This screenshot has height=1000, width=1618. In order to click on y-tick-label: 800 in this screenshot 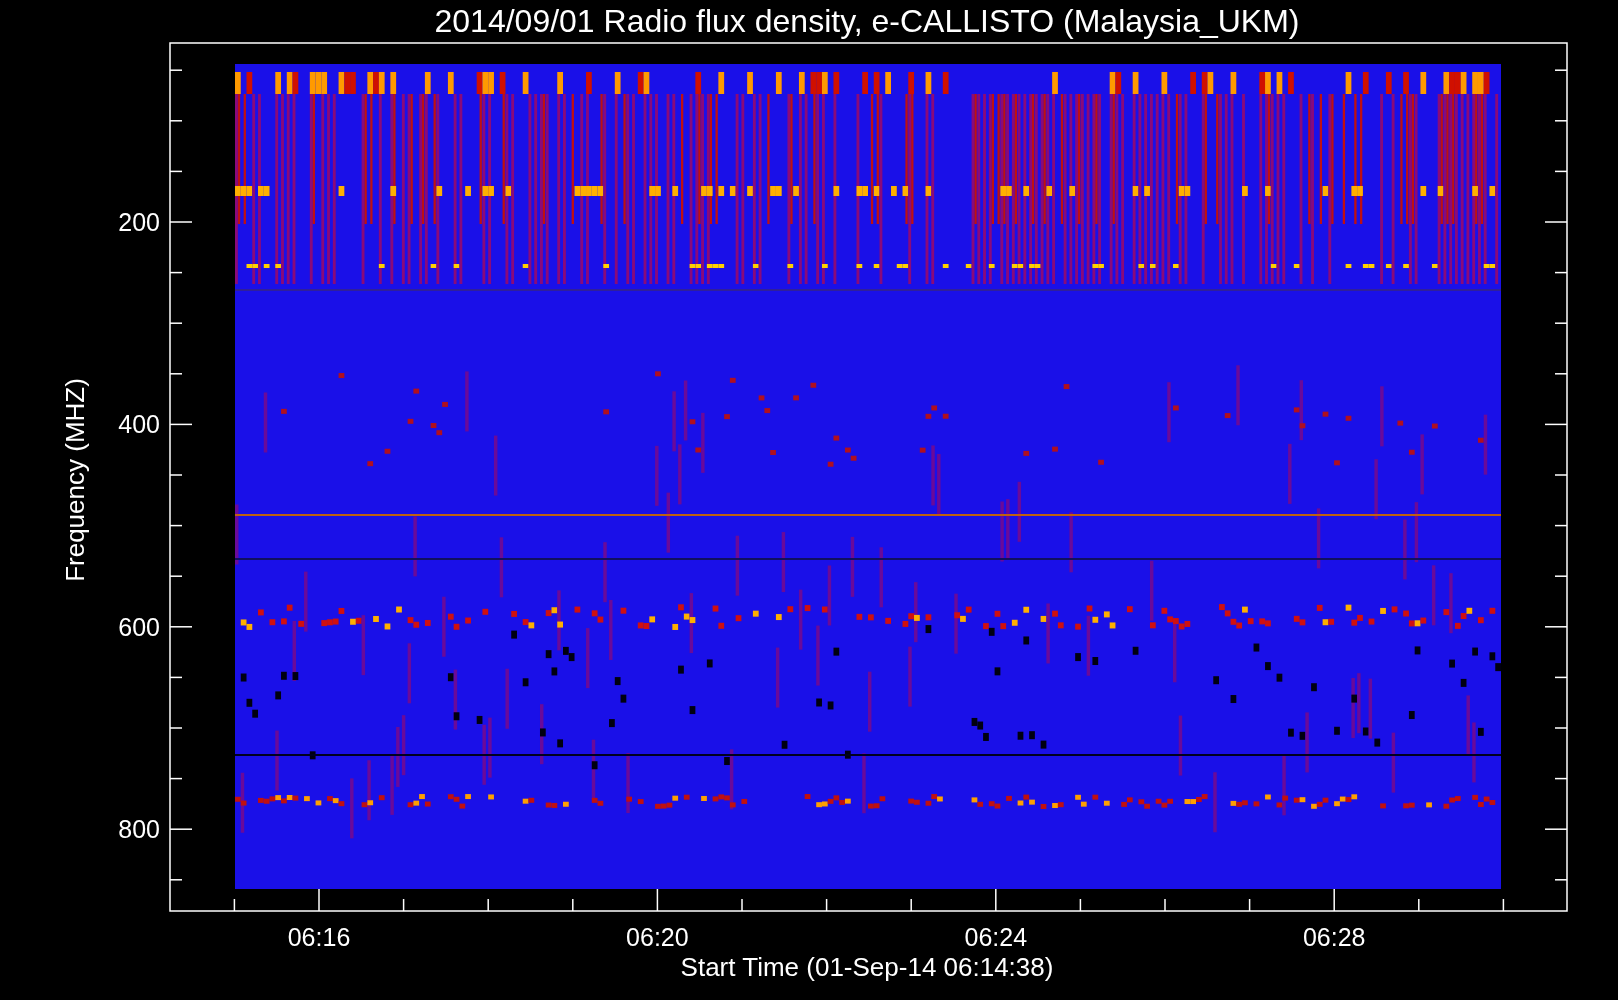, I will do `click(139, 829)`.